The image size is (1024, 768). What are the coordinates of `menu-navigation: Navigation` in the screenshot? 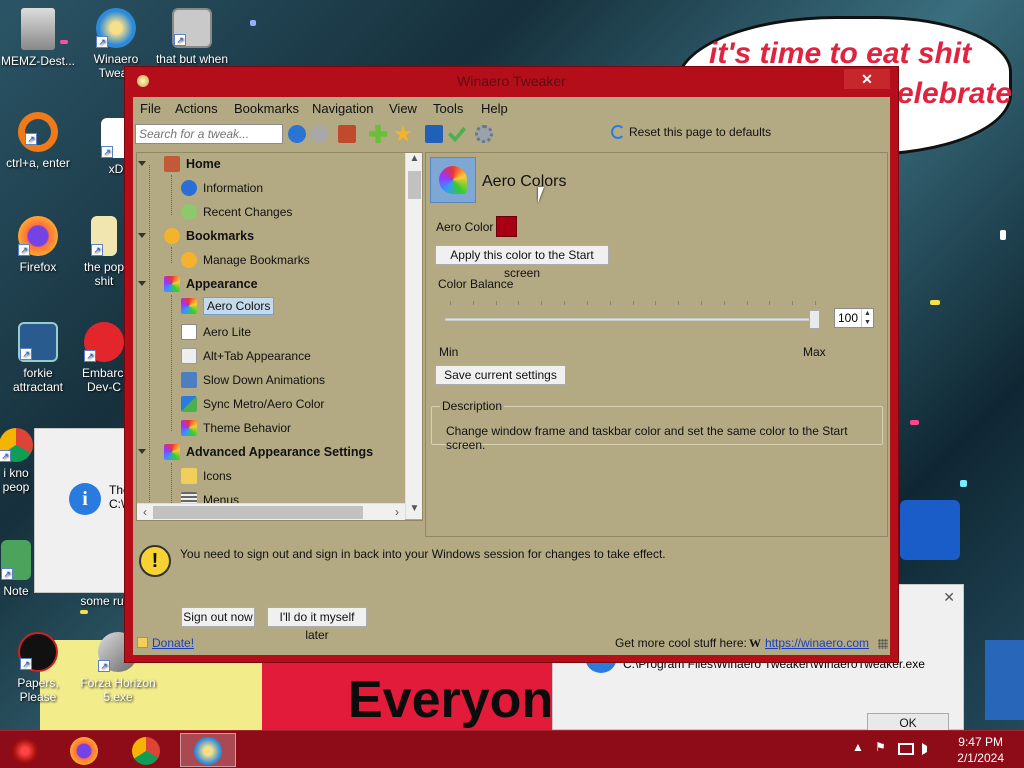 It's located at (342, 108).